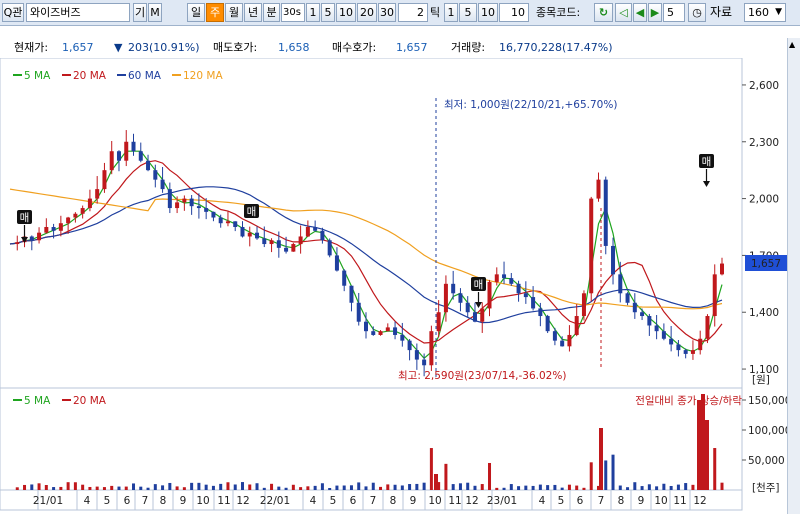  Describe the element at coordinates (203, 76) in the screenshot. I see `legend-120ma: 120 MA` at that location.